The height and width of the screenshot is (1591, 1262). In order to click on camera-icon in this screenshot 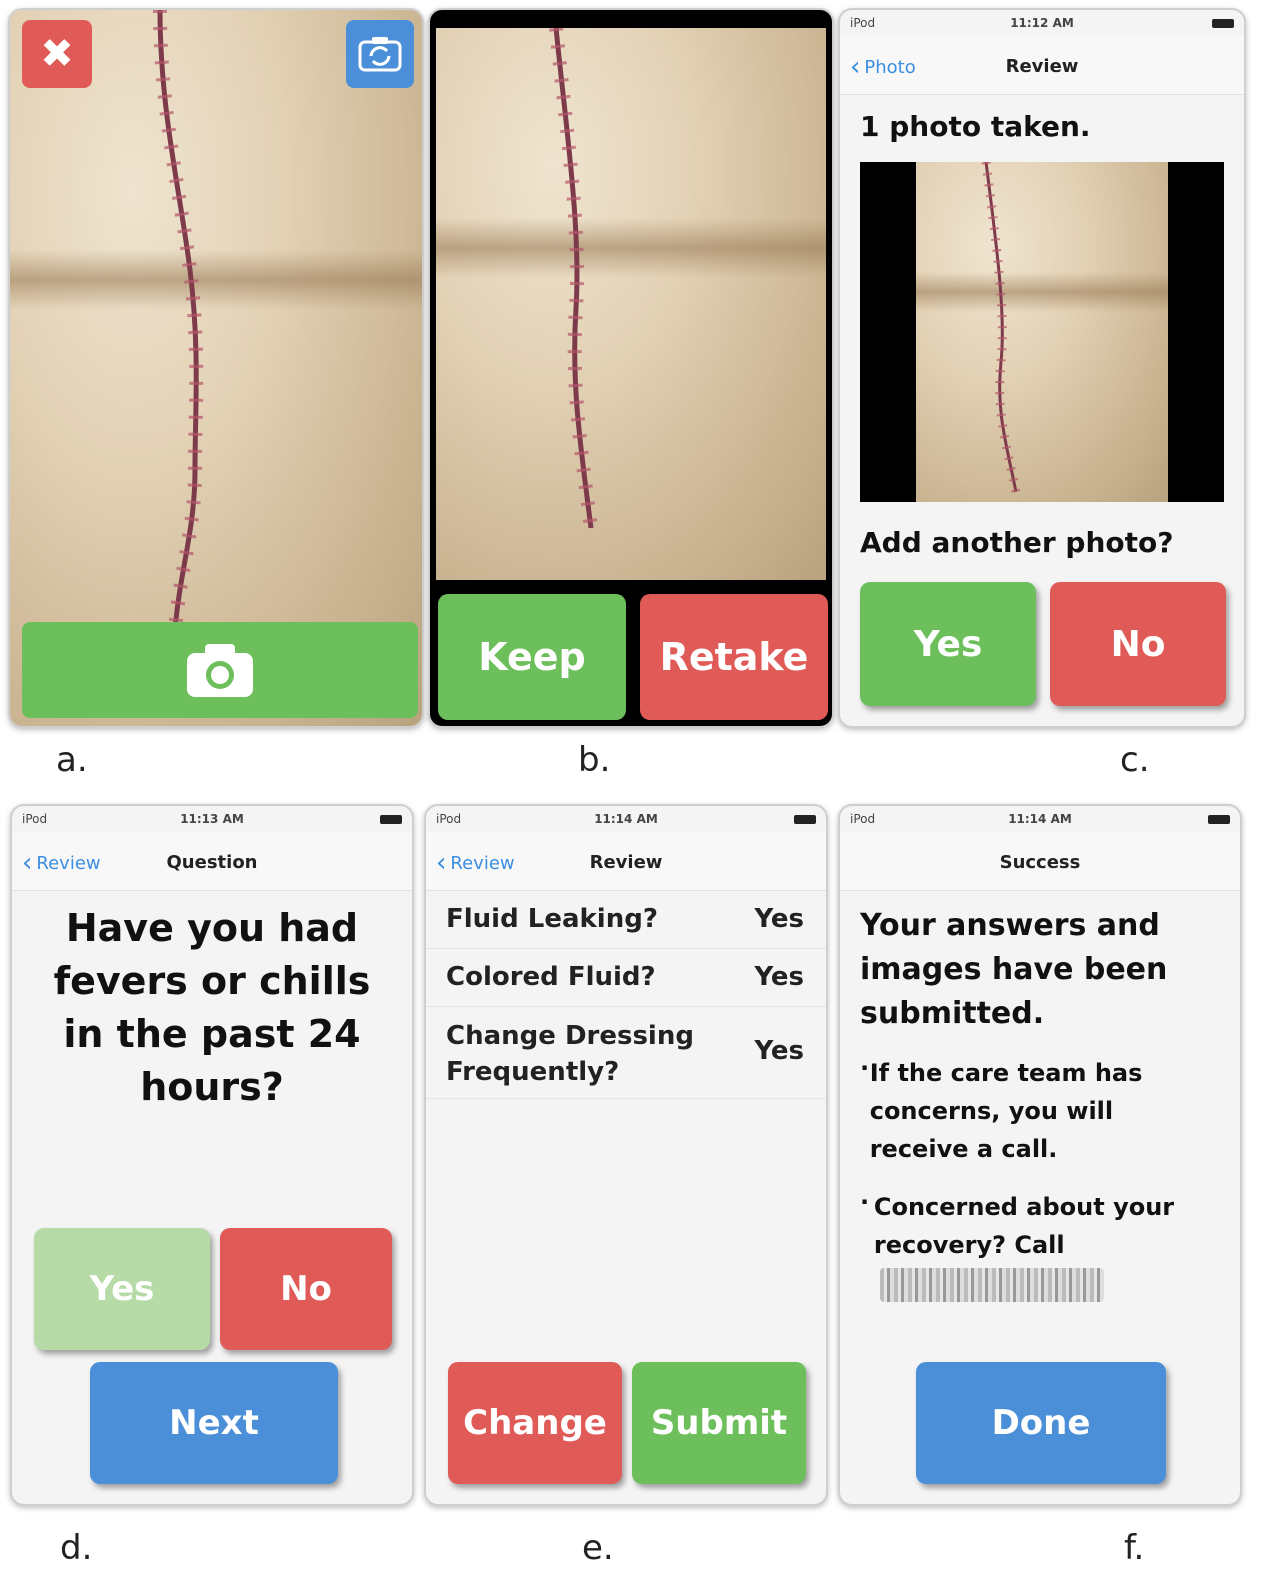, I will do `click(220, 670)`.